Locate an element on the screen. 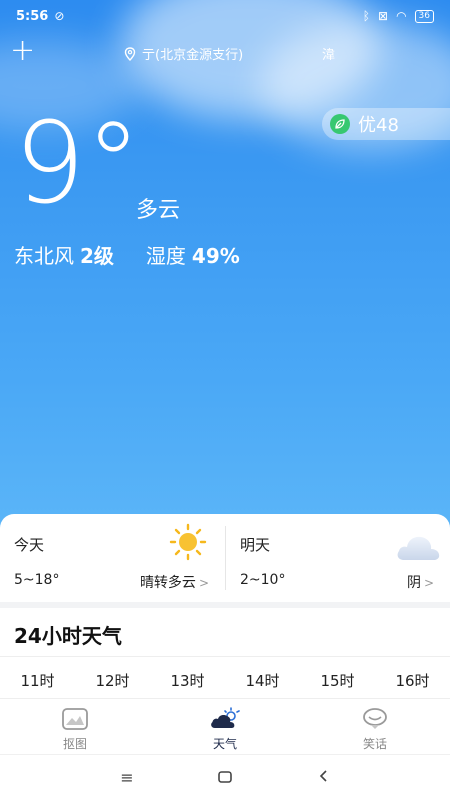 The width and height of the screenshot is (450, 800). wifi-icon: ◠ is located at coordinates (401, 16).